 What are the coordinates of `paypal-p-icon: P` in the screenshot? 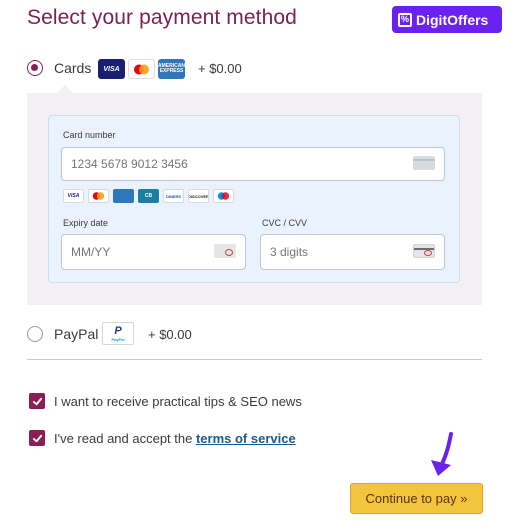 It's located at (118, 330).